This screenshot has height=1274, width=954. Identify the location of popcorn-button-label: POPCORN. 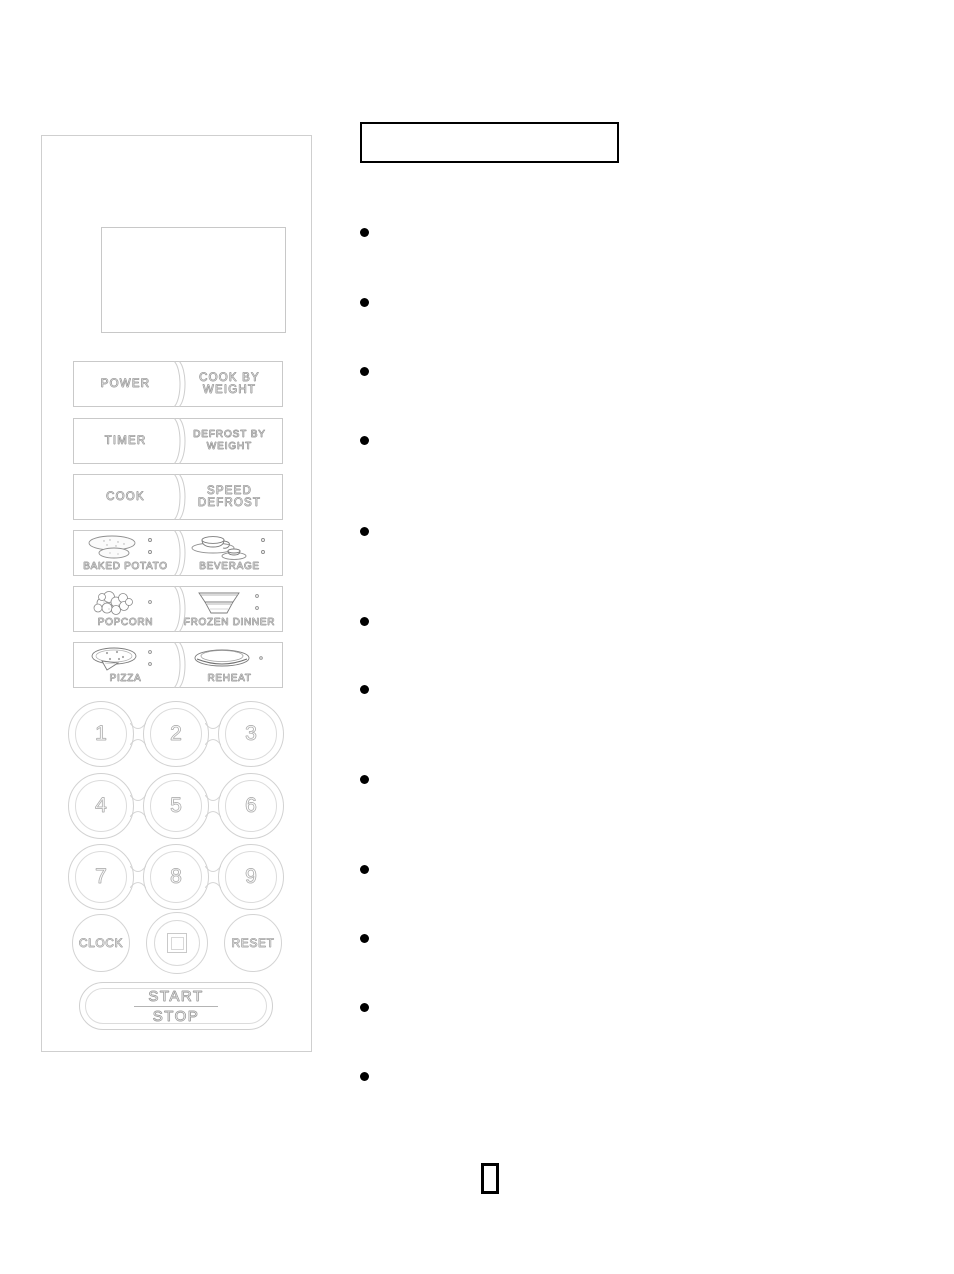
(125, 623).